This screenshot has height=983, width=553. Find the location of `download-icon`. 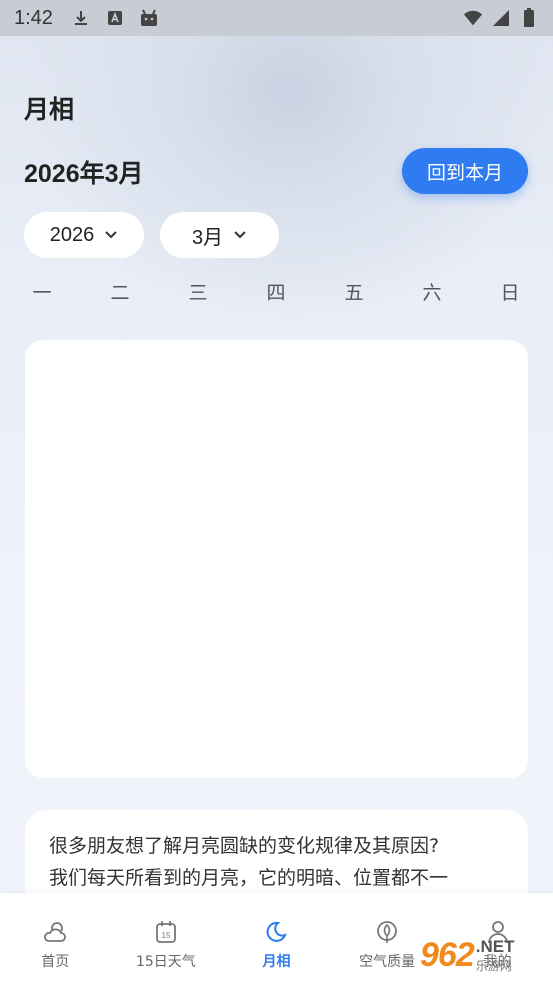

download-icon is located at coordinates (81, 18).